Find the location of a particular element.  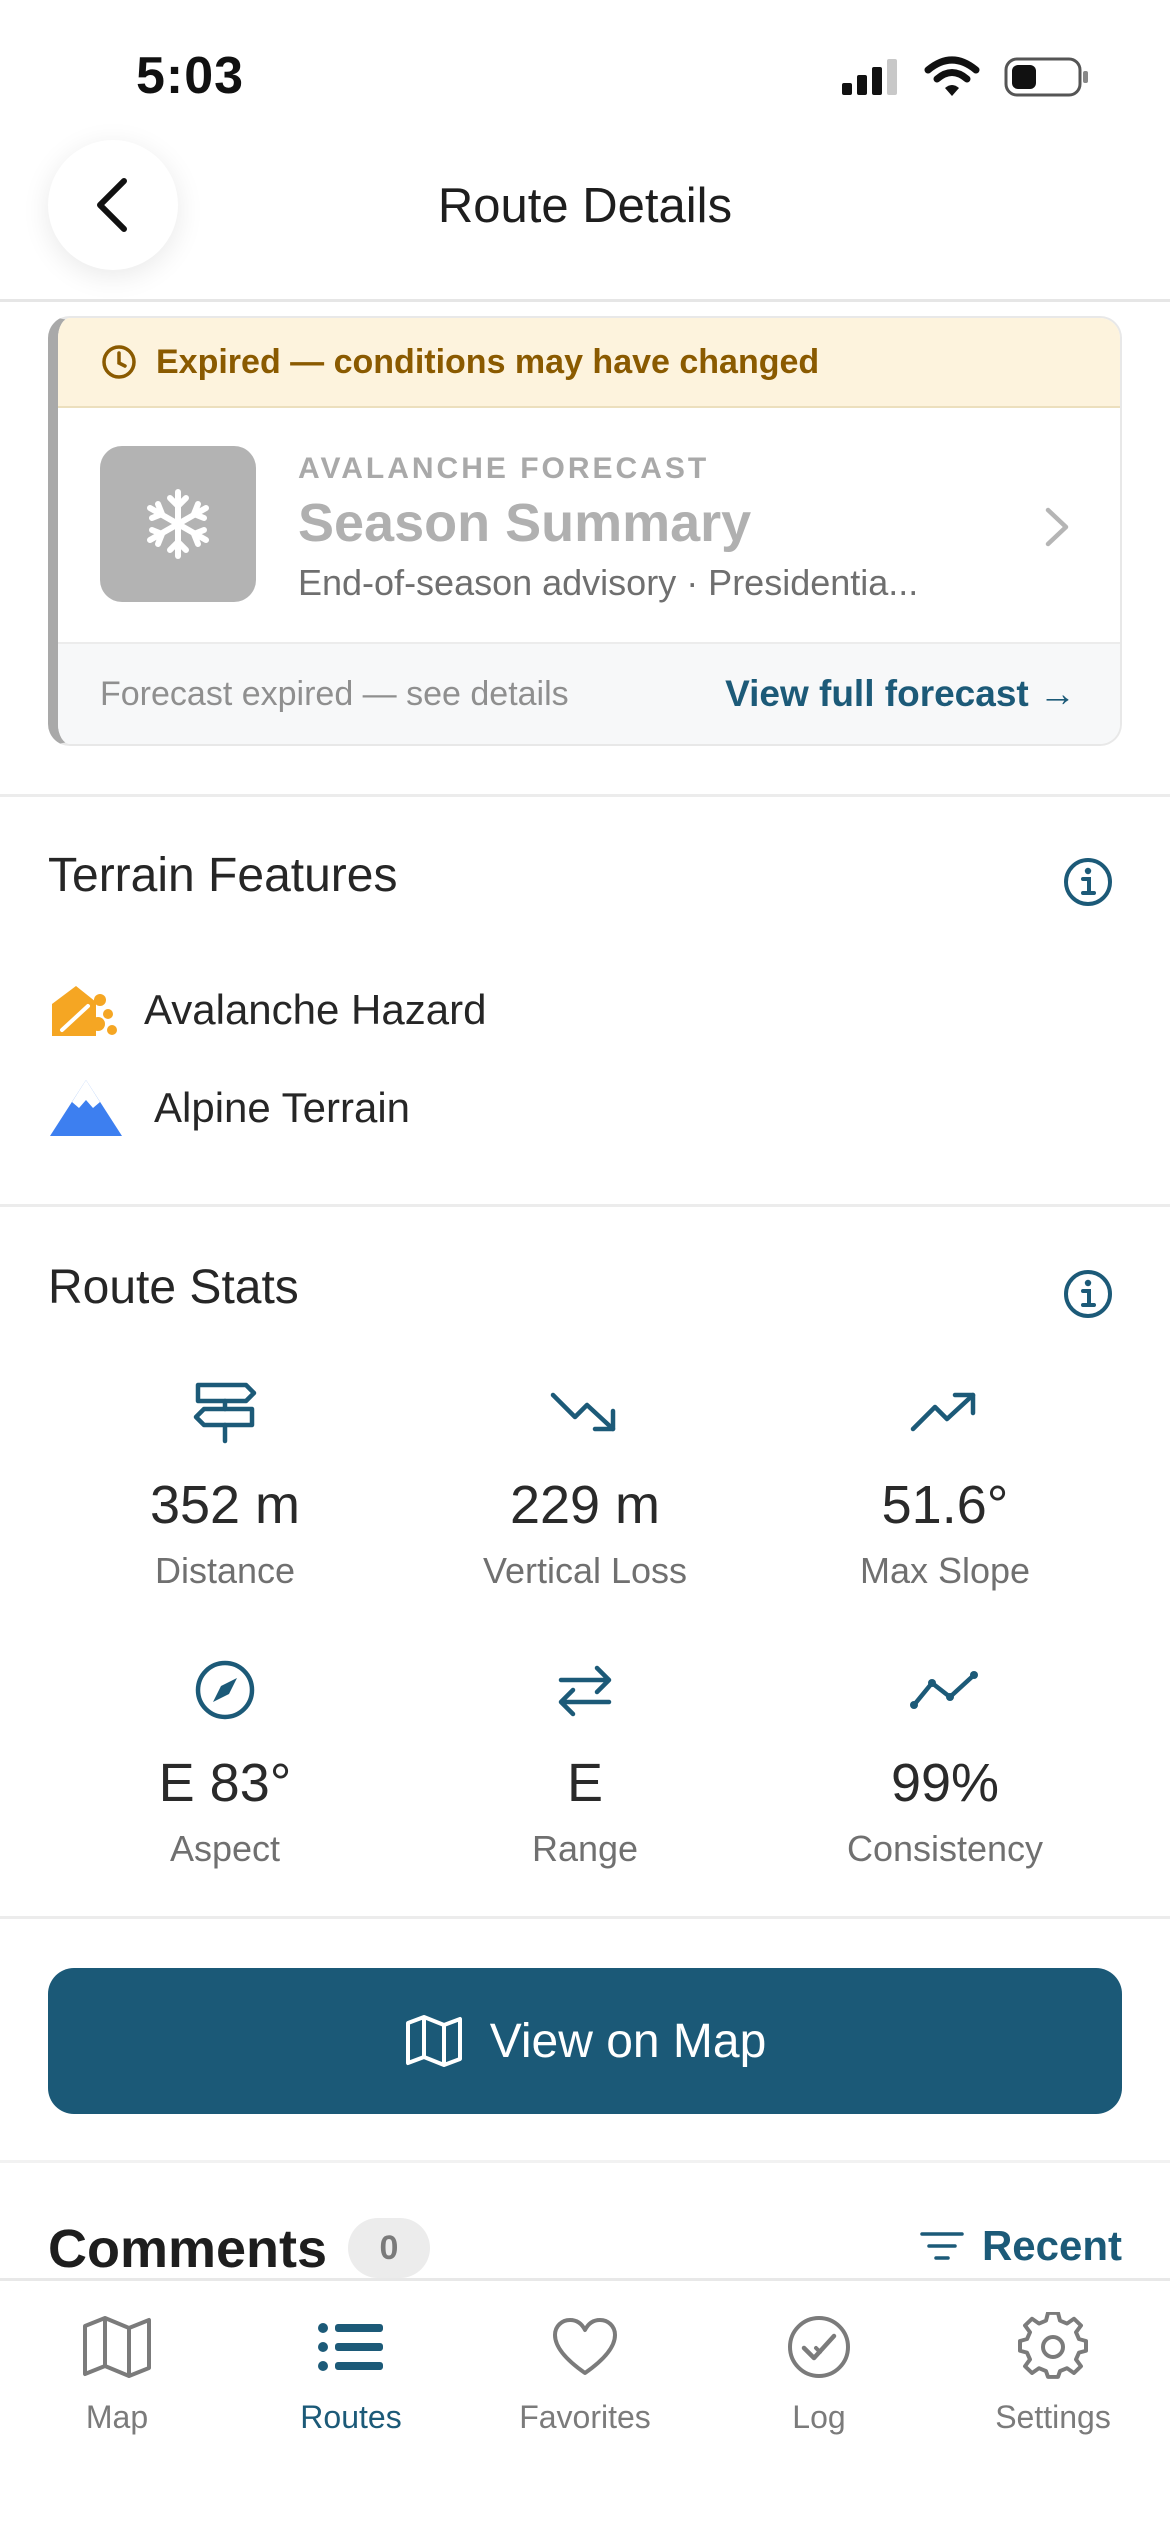

stat-distance: 352 m Distance is located at coordinates (225, 1482).